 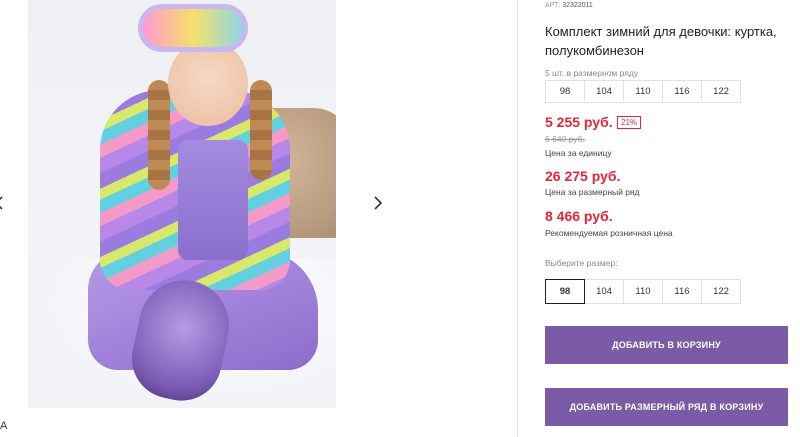 What do you see at coordinates (666, 345) in the screenshot?
I see `add-to-cart-button: ДОБАВИТЬ В КОРЗИНУ` at bounding box center [666, 345].